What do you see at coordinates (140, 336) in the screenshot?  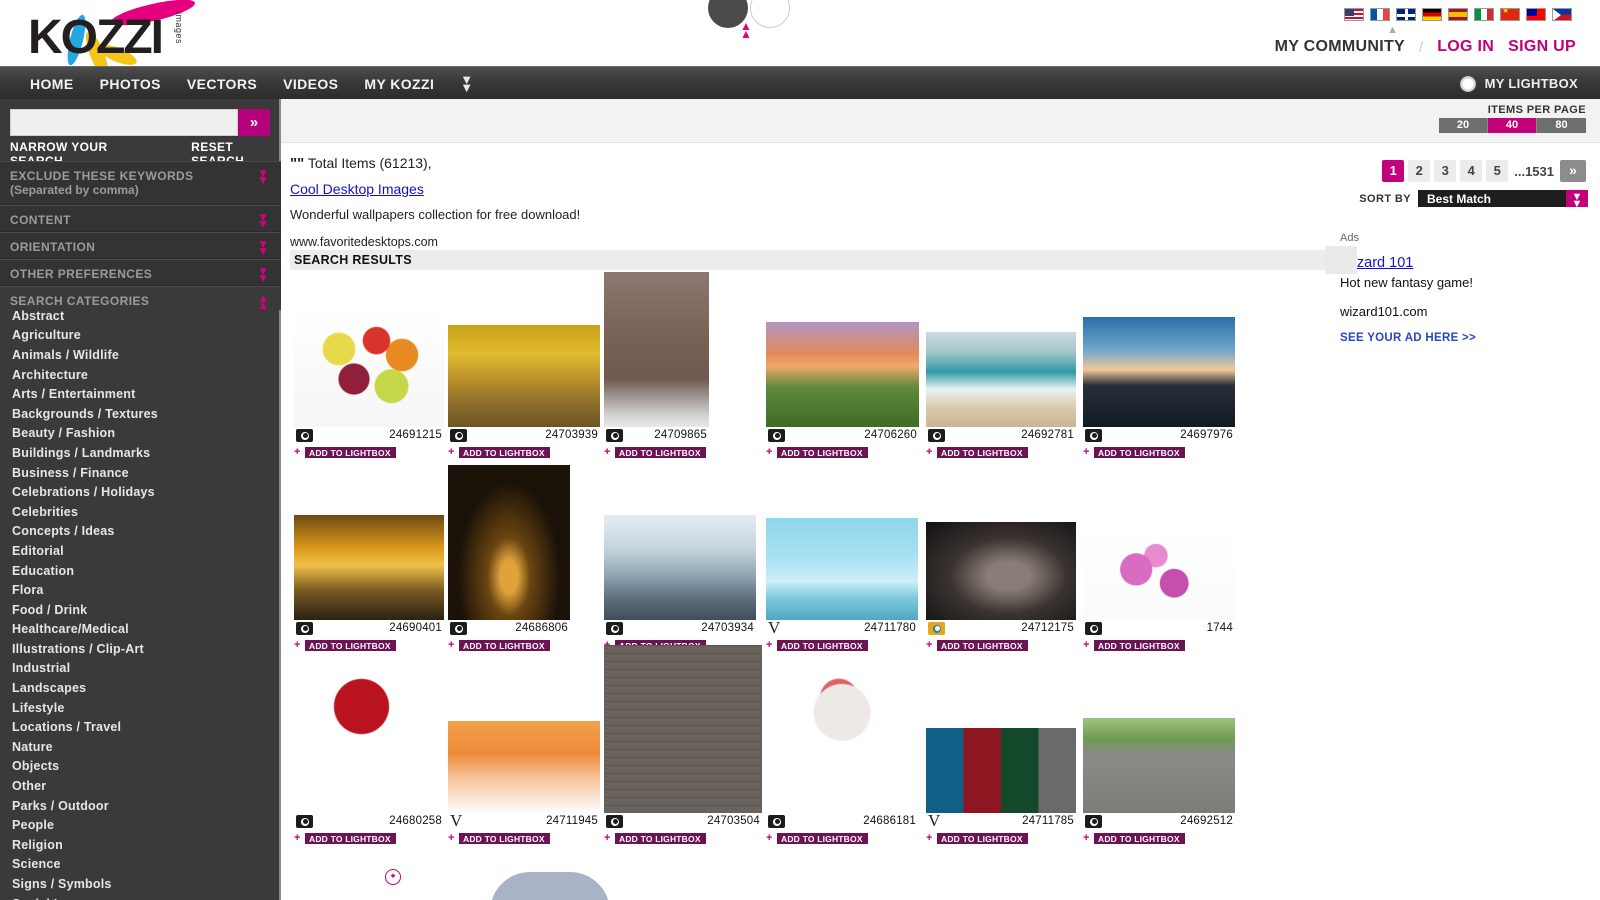 I see `sidebar-category-item: Agriculture` at bounding box center [140, 336].